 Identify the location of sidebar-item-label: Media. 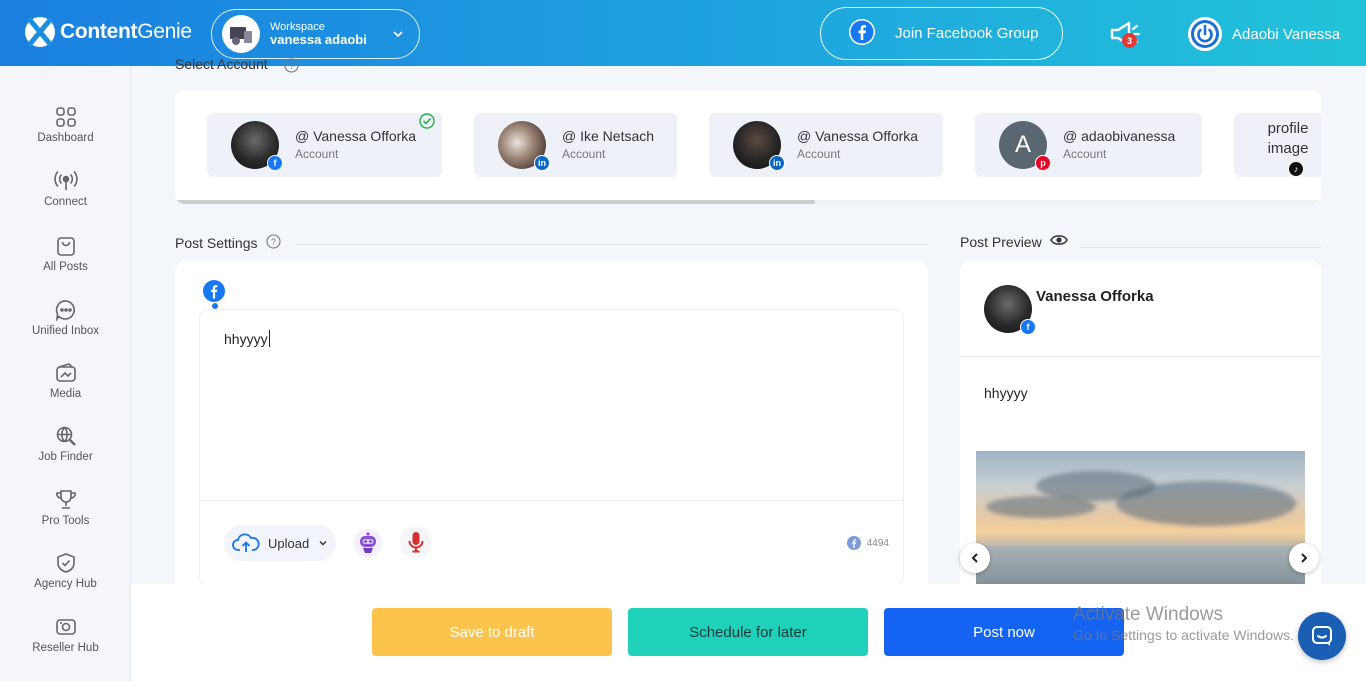
(65, 394).